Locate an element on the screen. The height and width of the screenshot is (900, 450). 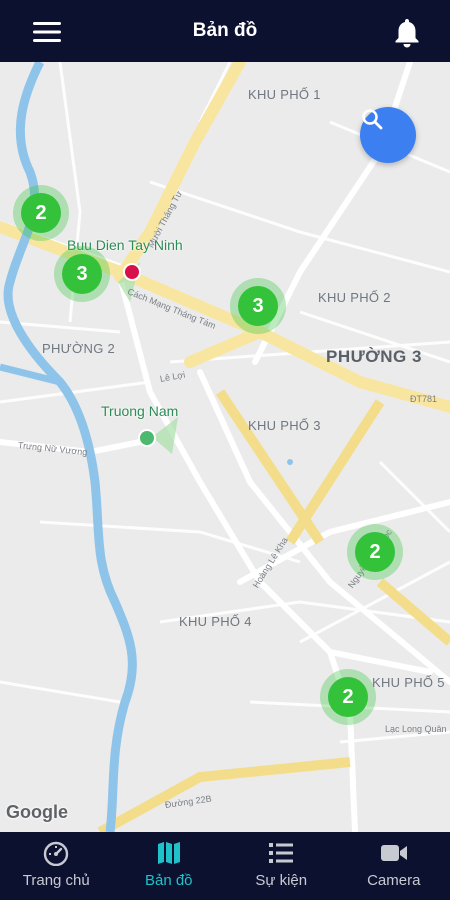
tab-label: Bản đồ is located at coordinates (168, 880).